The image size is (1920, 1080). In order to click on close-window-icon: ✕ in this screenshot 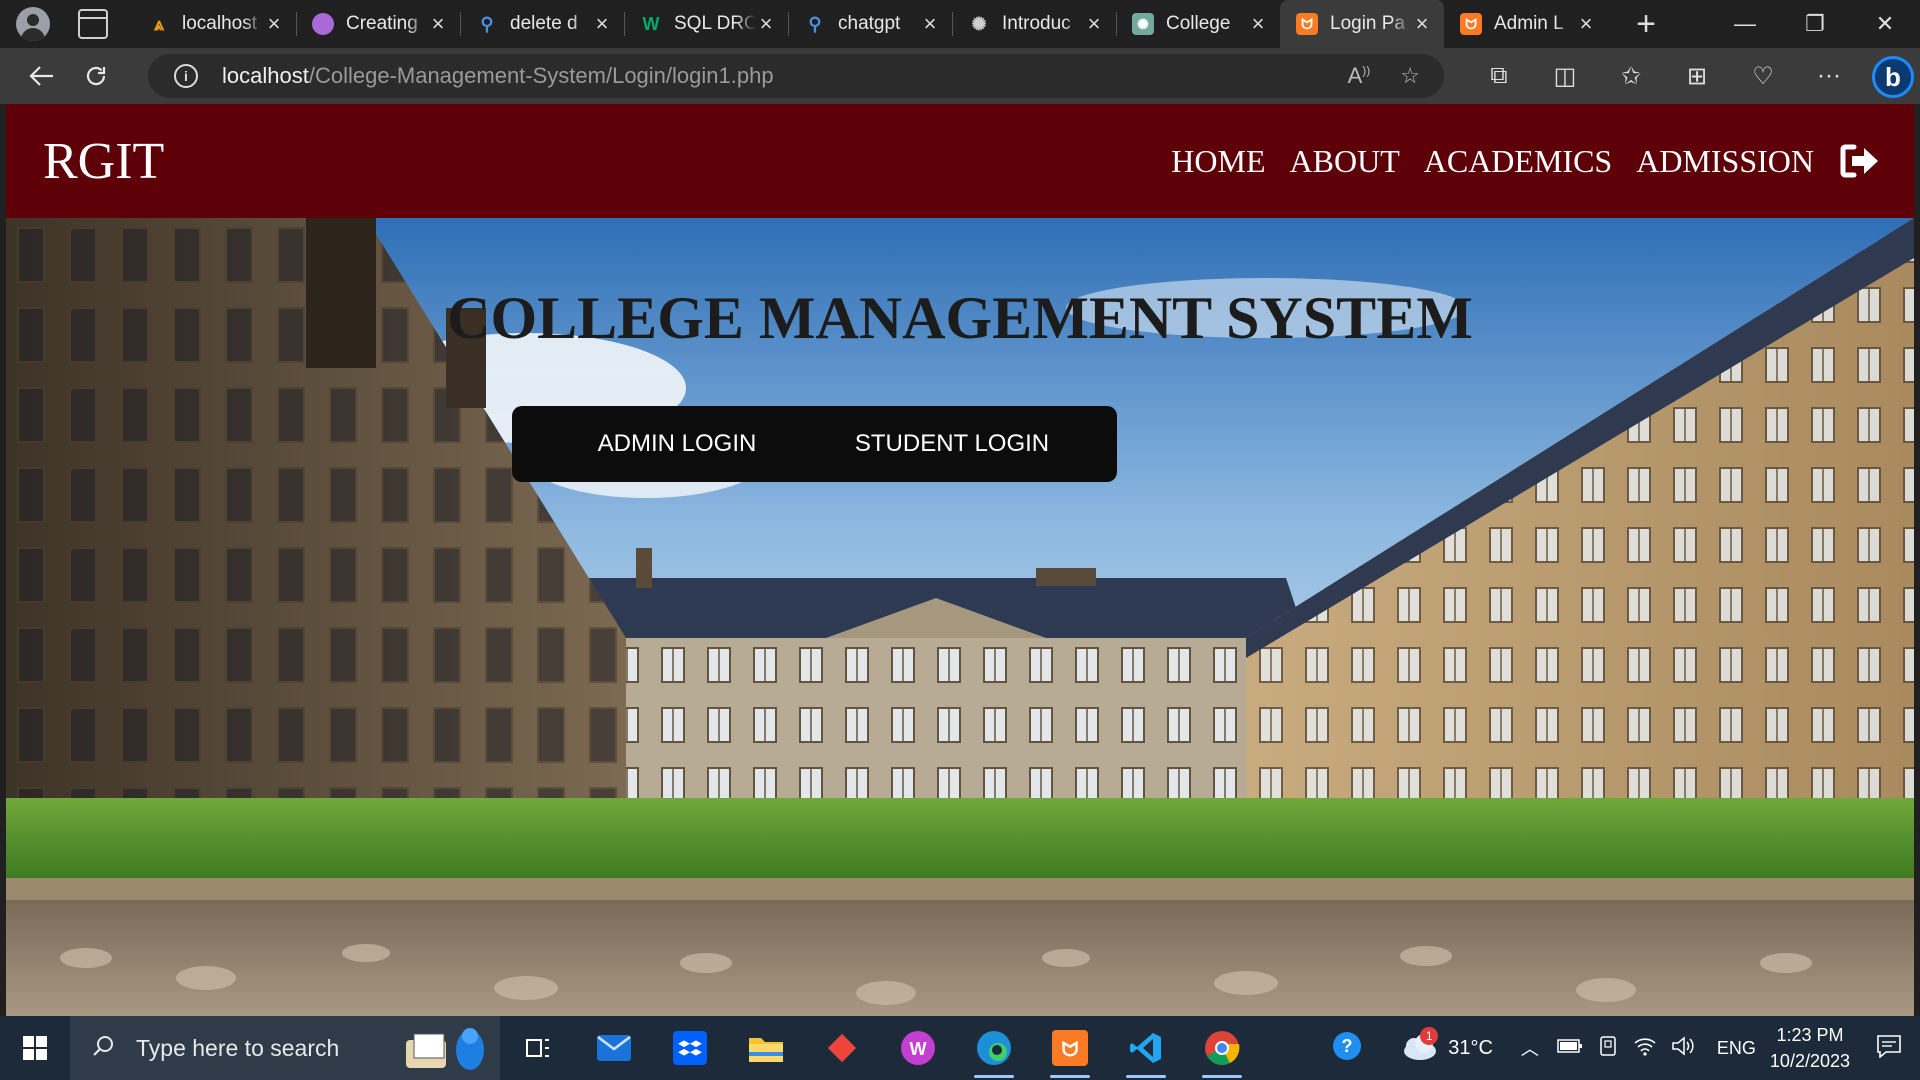, I will do `click(1885, 24)`.